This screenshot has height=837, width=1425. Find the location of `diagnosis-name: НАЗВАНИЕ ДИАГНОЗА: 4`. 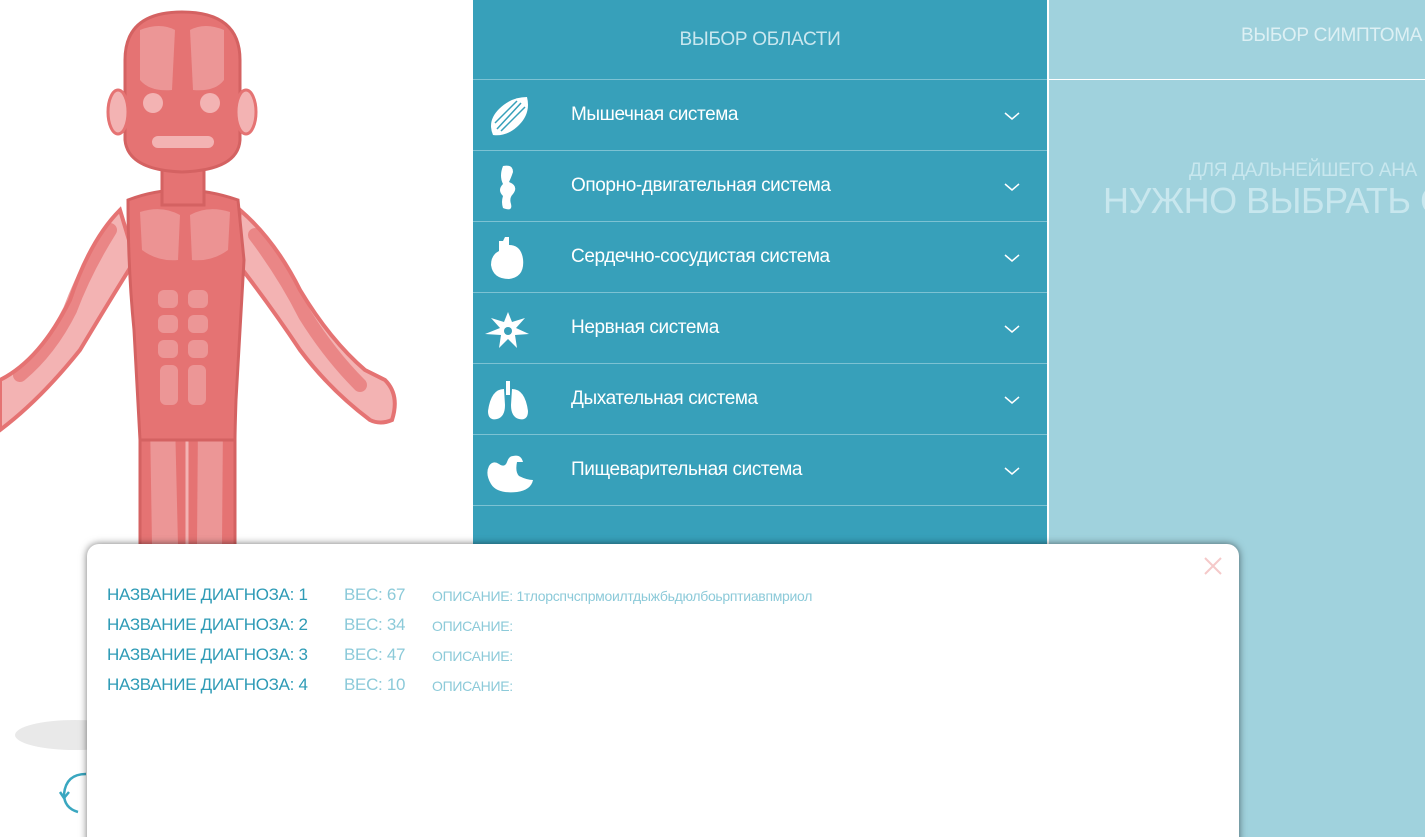

diagnosis-name: НАЗВАНИЕ ДИАГНОЗА: 4 is located at coordinates (207, 684).